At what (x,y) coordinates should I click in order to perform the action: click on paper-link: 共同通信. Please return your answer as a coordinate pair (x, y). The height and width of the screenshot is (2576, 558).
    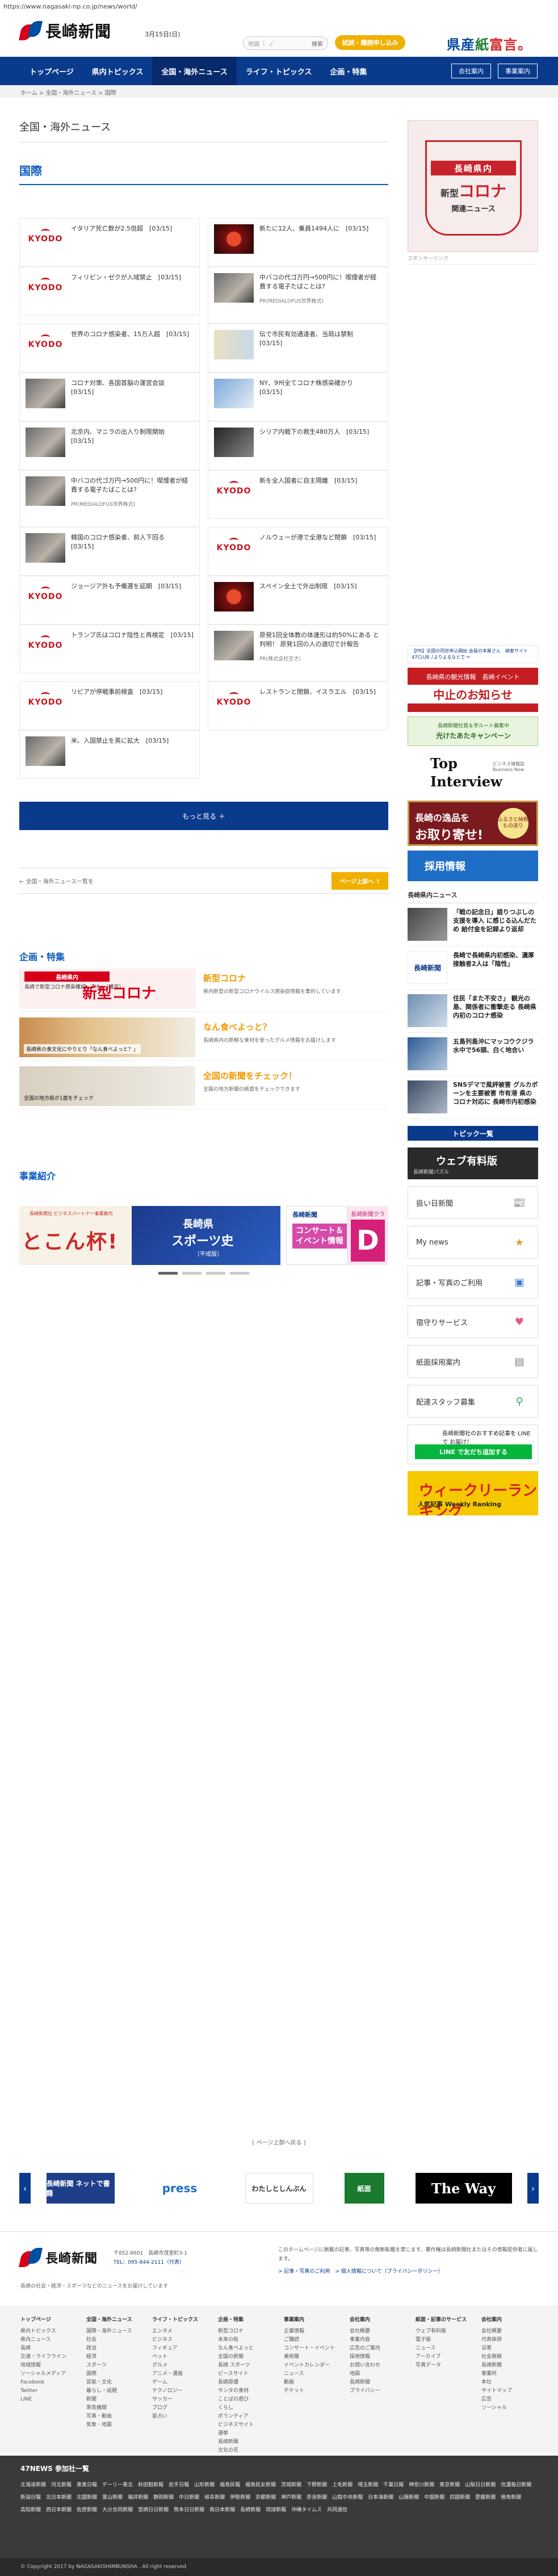
    Looking at the image, I should click on (337, 2510).